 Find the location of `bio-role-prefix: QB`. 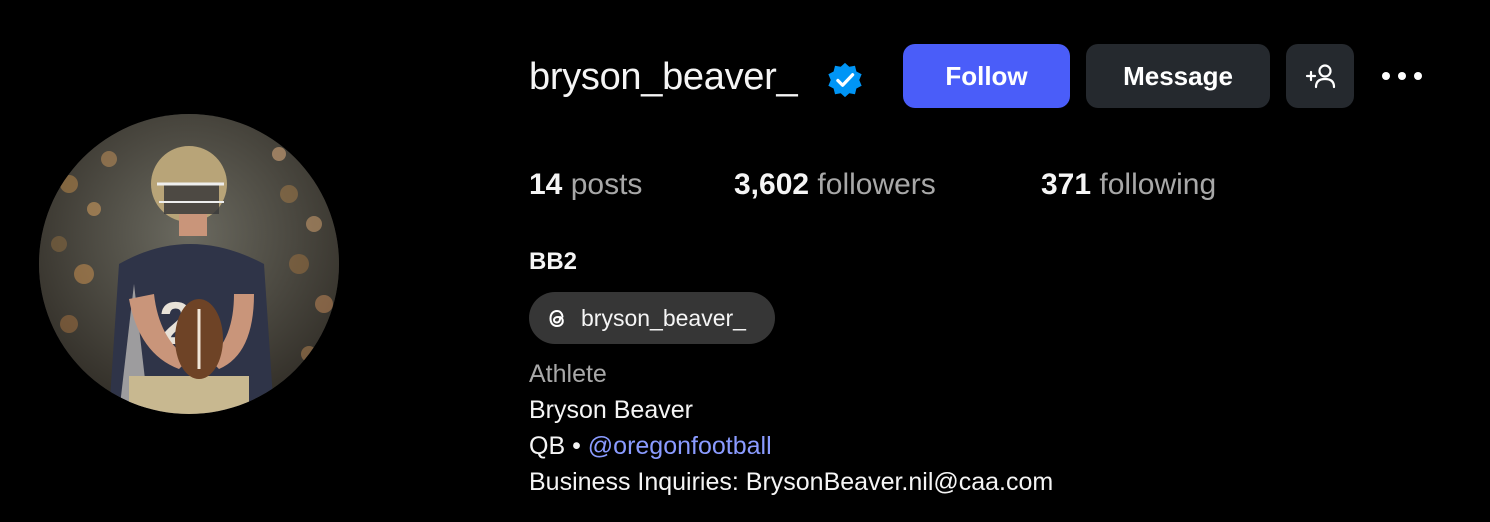

bio-role-prefix: QB is located at coordinates (547, 446).